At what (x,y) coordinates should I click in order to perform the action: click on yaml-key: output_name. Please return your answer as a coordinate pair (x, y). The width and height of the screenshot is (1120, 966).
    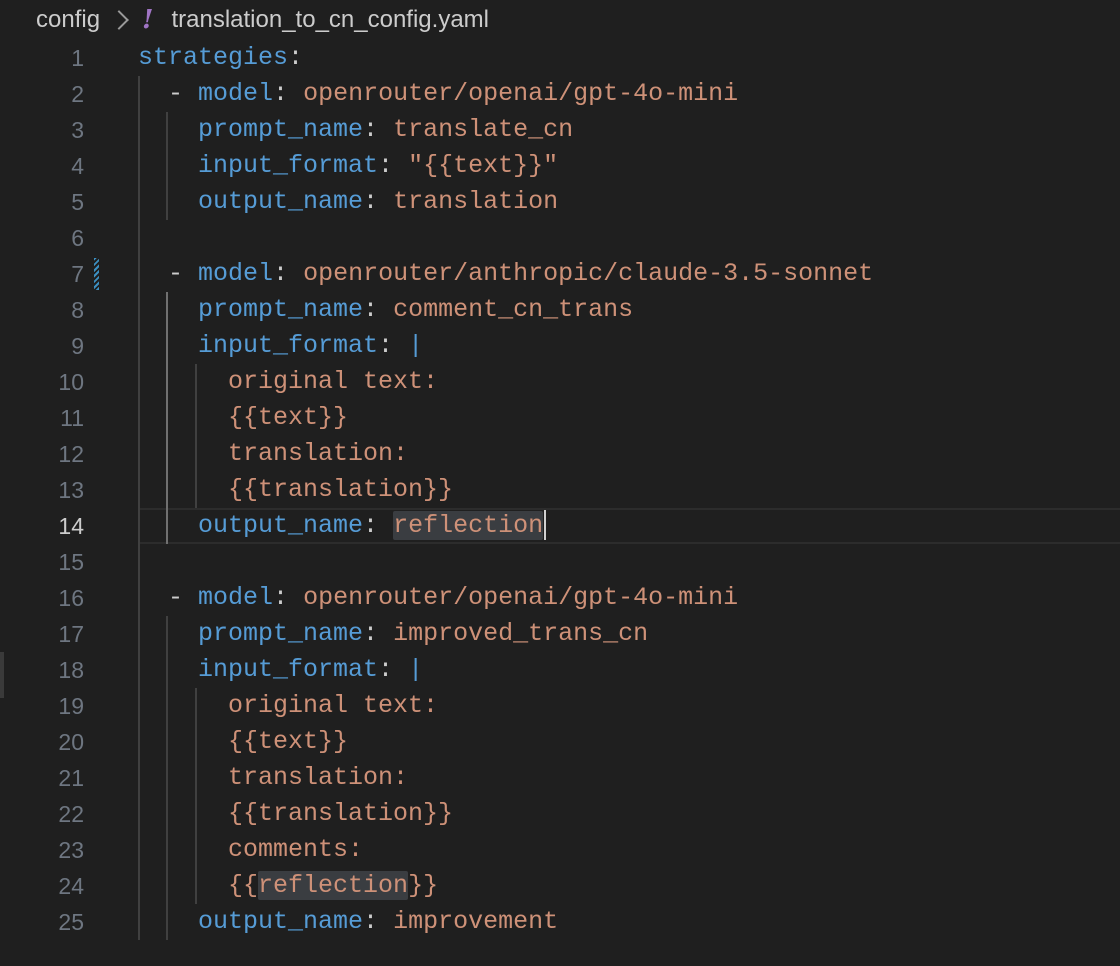
    Looking at the image, I should click on (281, 525).